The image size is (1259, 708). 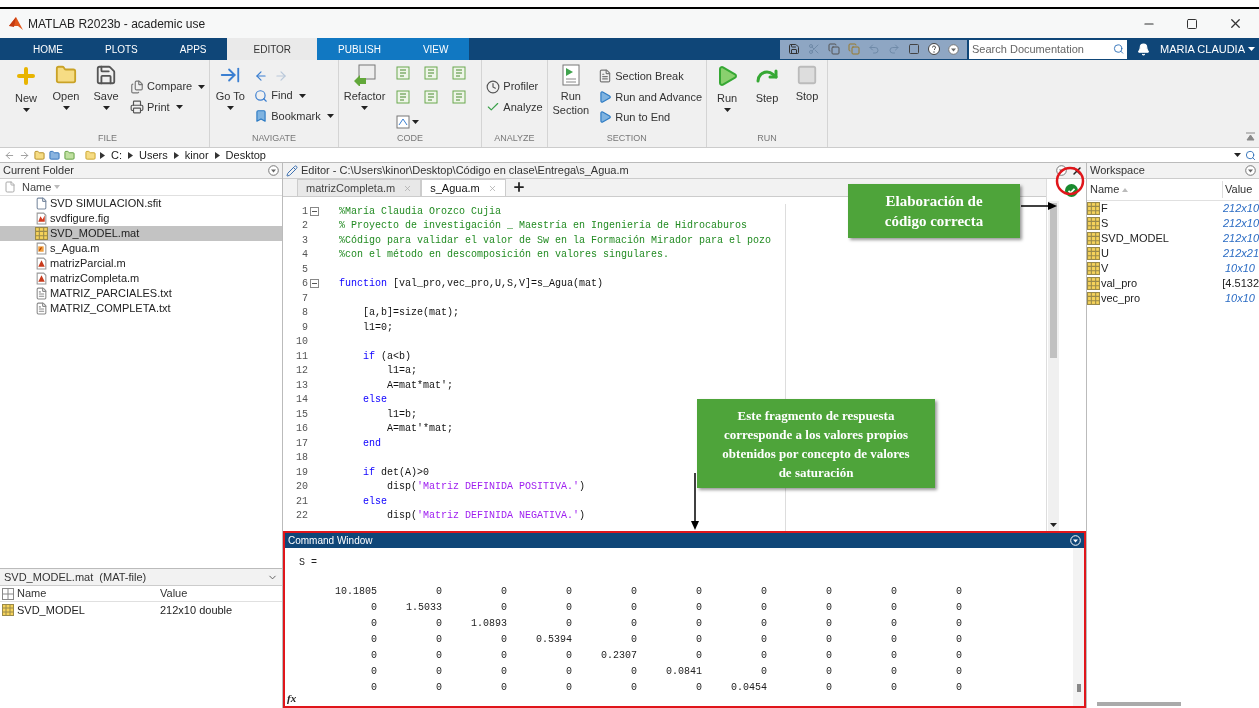 What do you see at coordinates (650, 76) in the screenshot?
I see `ribbon-button: Section Break` at bounding box center [650, 76].